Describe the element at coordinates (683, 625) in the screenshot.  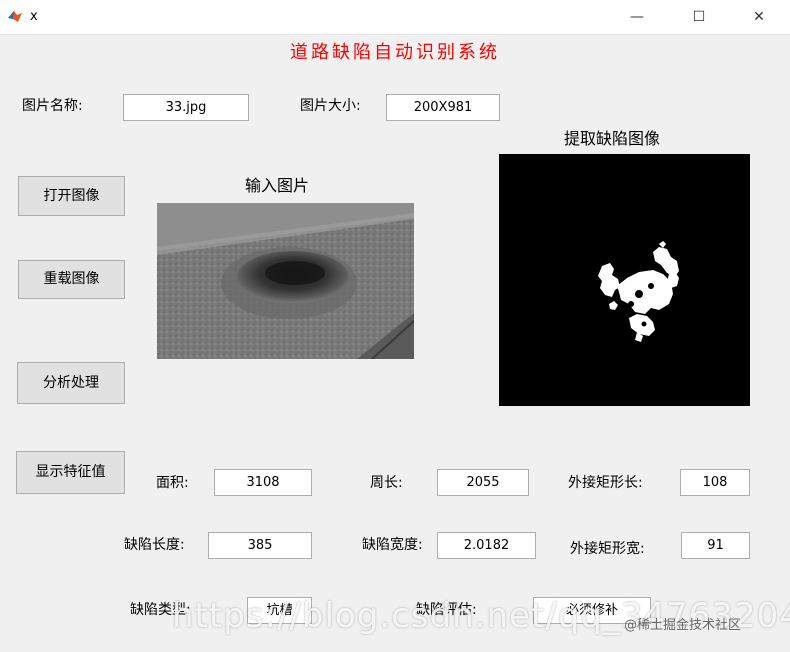
I see `watermark-credit: @稀土掘金技术社区` at that location.